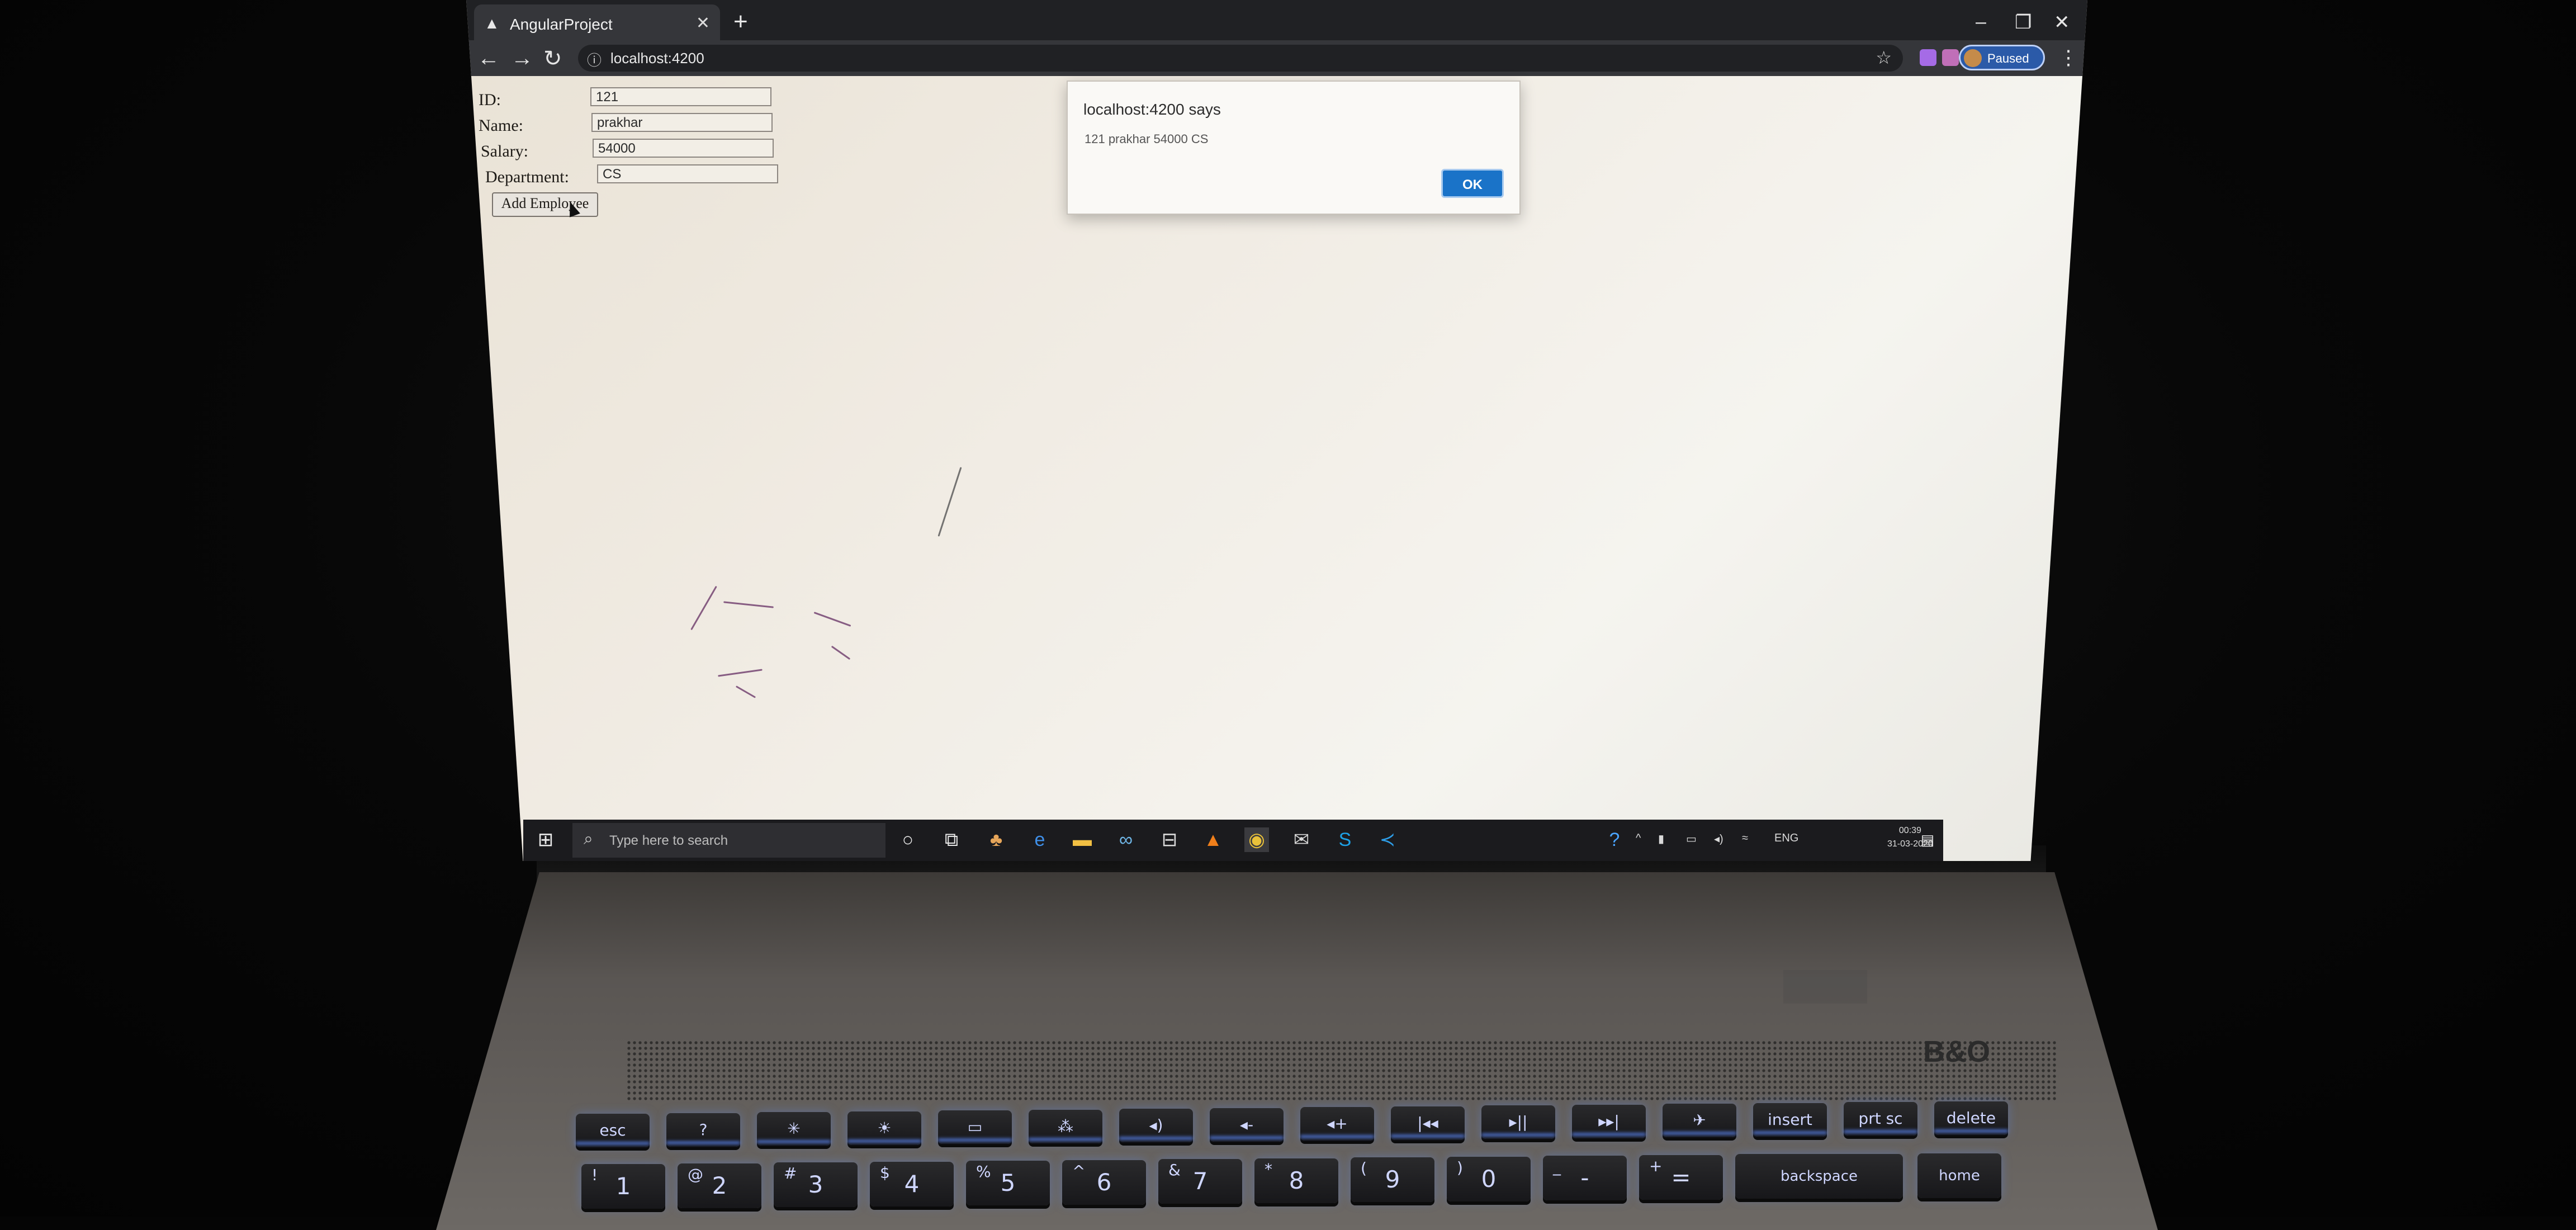  I want to click on info-icon: ⓘ, so click(594, 59).